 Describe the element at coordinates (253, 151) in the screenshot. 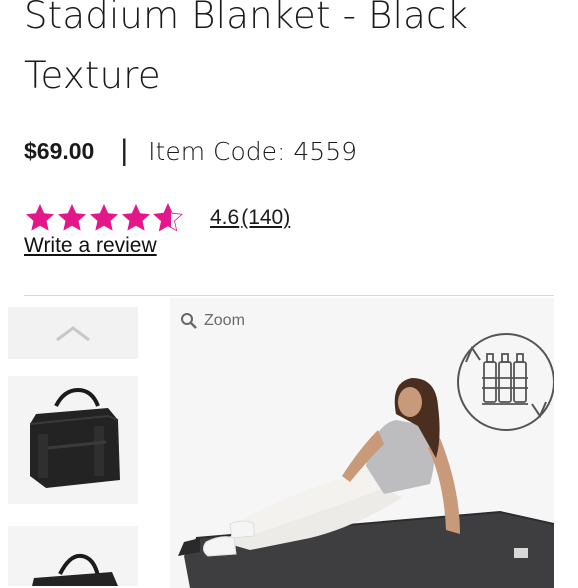

I see `item-code: Item Code: 4559` at that location.